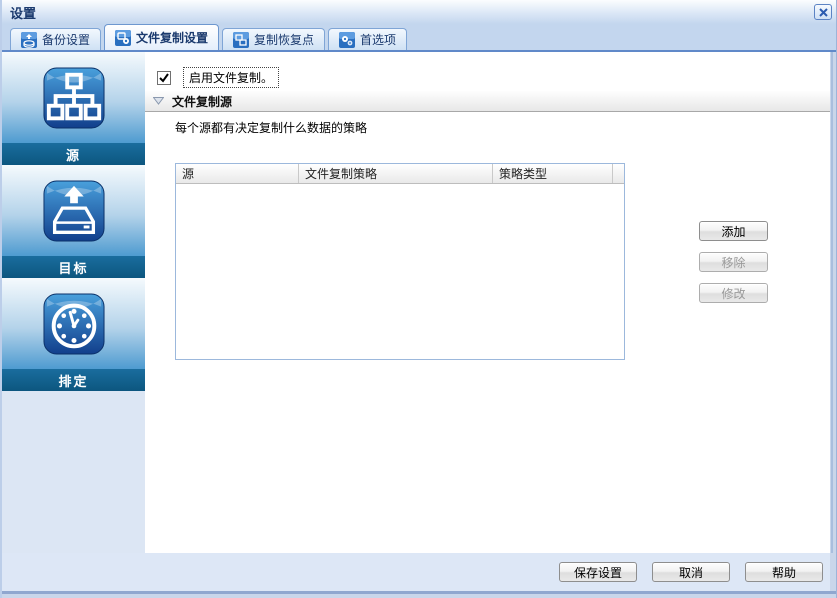 This screenshot has height=598, width=837. I want to click on modify-button: 修改, so click(733, 293).